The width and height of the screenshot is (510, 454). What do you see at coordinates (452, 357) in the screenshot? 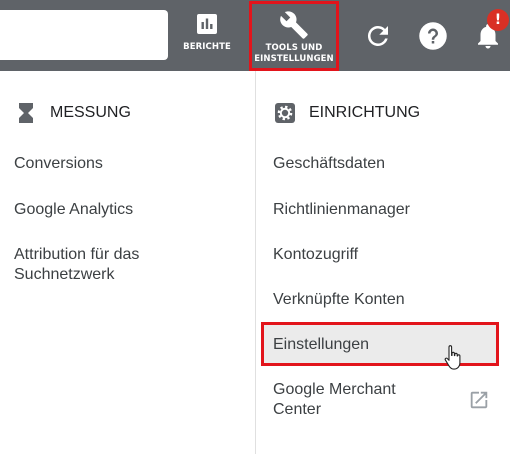
I see `hand-cursor-icon` at bounding box center [452, 357].